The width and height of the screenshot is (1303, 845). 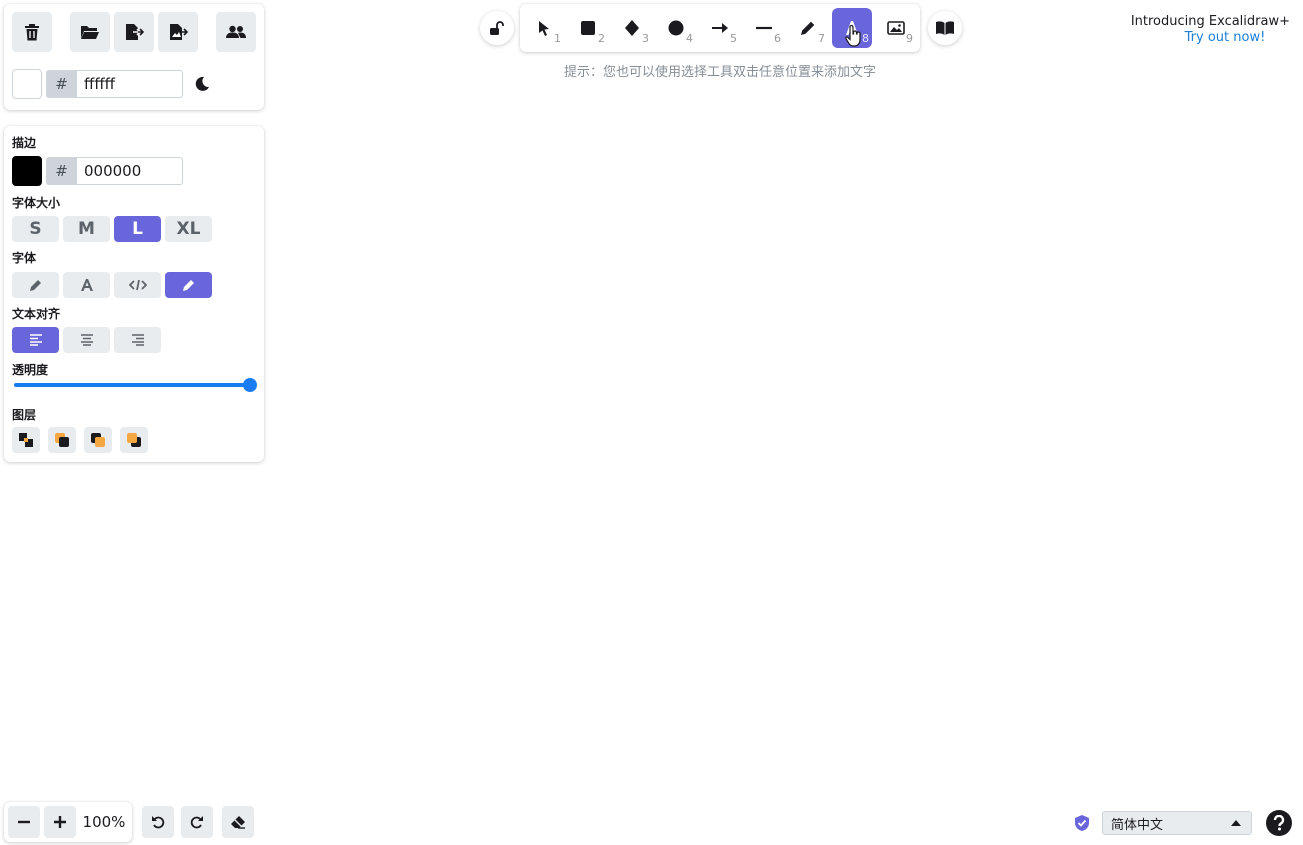 I want to click on book-open-icon, so click(x=945, y=28).